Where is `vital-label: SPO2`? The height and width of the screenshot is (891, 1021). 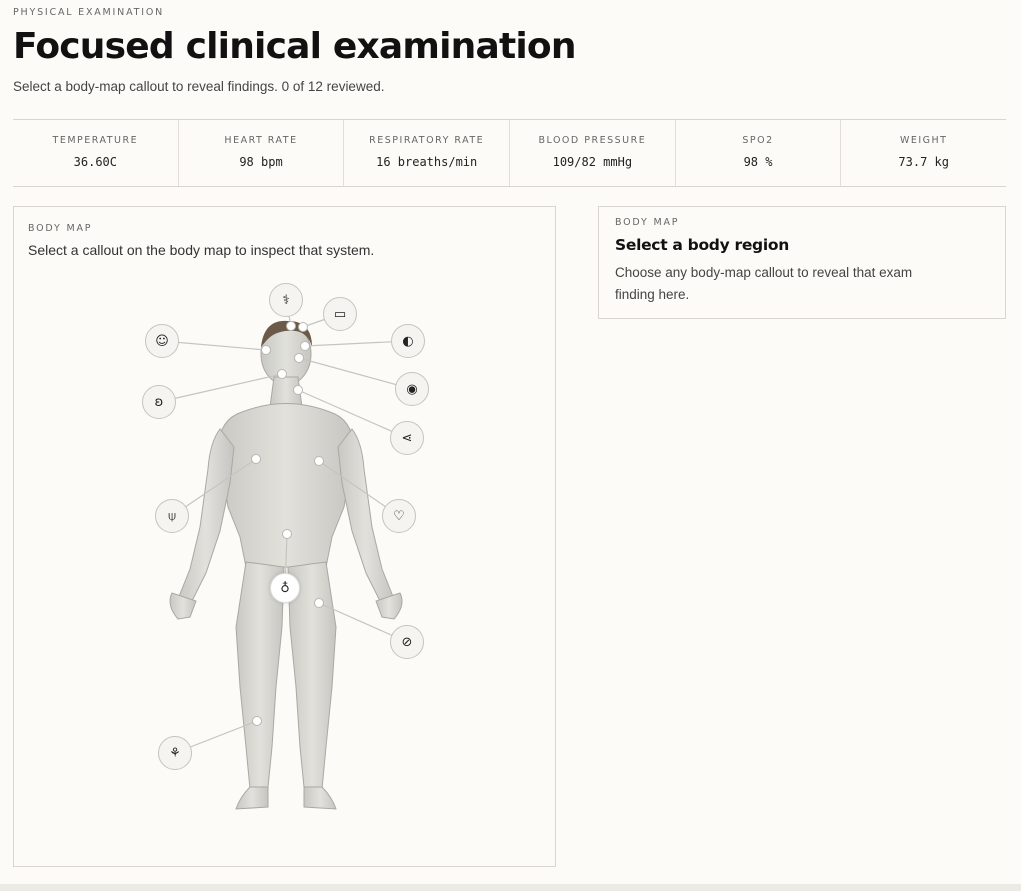
vital-label: SPO2 is located at coordinates (758, 140).